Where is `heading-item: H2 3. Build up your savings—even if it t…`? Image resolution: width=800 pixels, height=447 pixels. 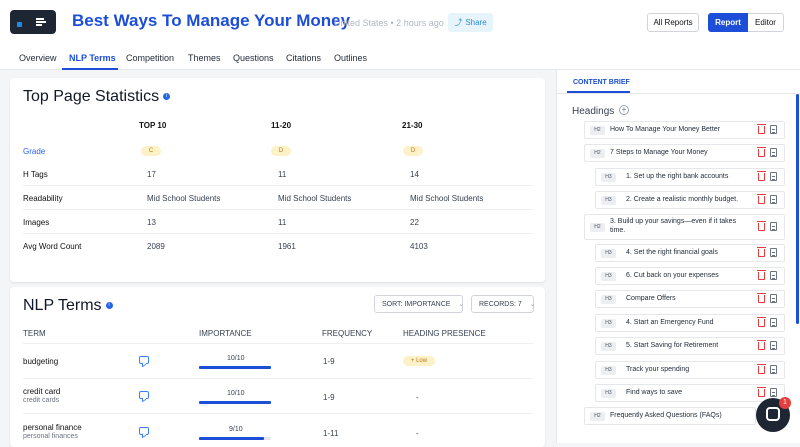
heading-item: H2 3. Build up your savings—even if it t… is located at coordinates (684, 227).